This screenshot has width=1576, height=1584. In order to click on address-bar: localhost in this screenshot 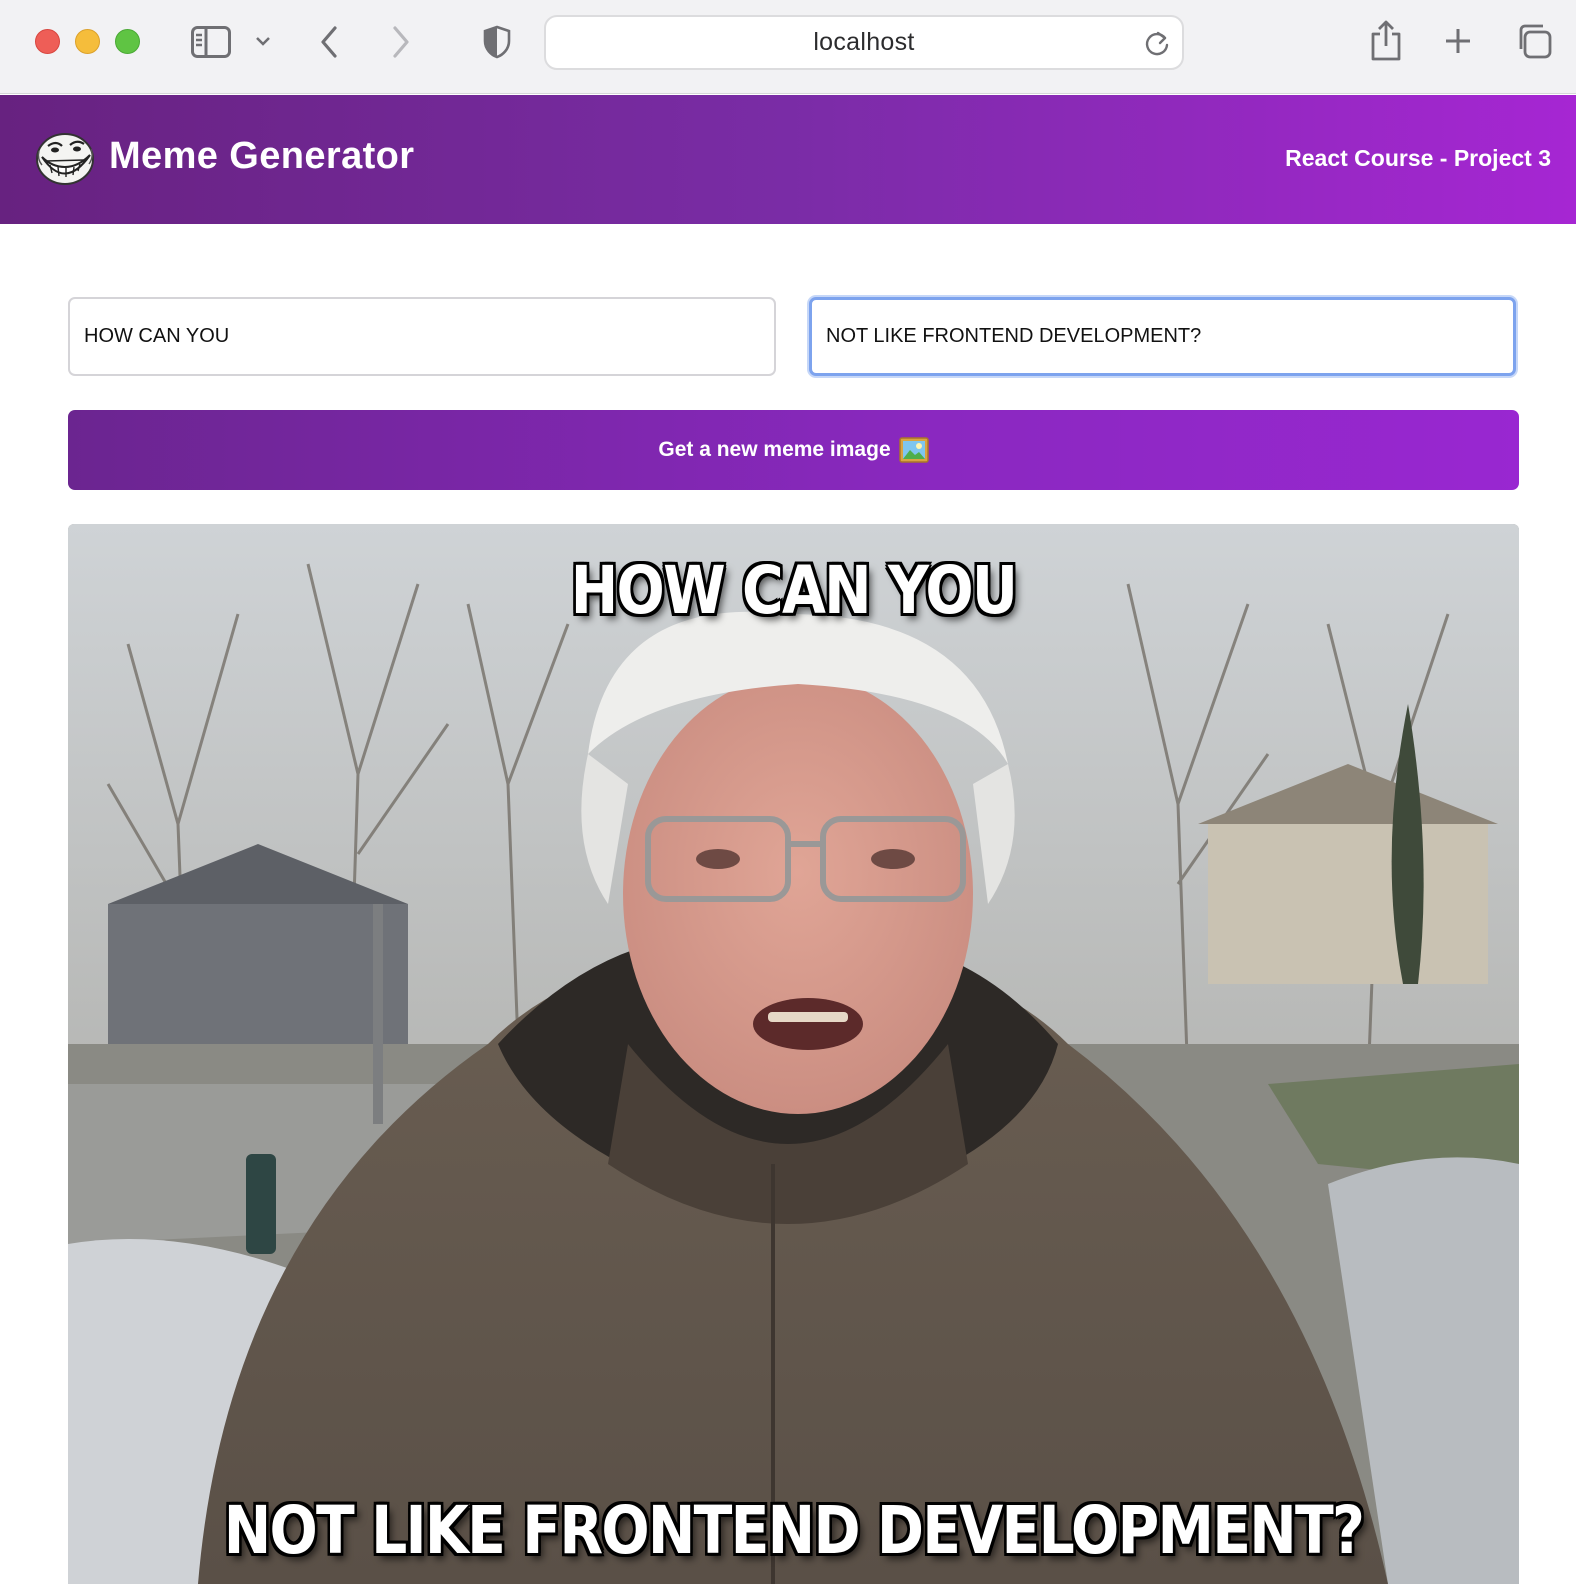, I will do `click(864, 42)`.